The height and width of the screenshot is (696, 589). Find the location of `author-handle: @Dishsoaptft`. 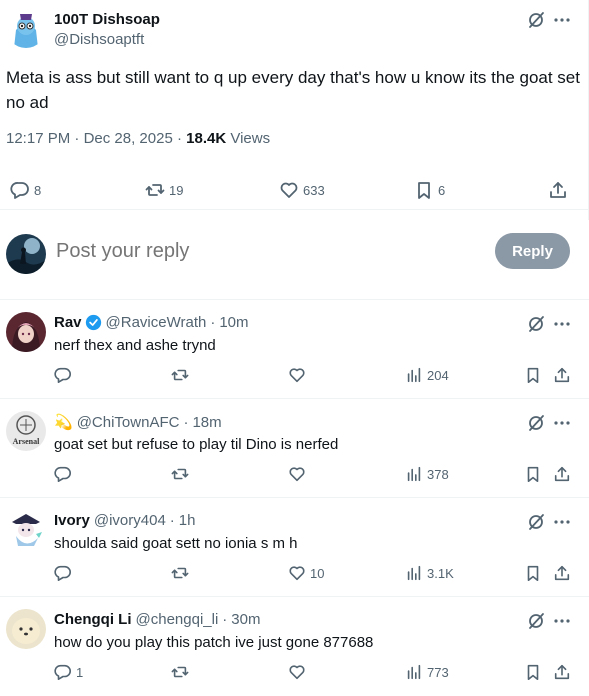

author-handle: @Dishsoaptft is located at coordinates (99, 39).